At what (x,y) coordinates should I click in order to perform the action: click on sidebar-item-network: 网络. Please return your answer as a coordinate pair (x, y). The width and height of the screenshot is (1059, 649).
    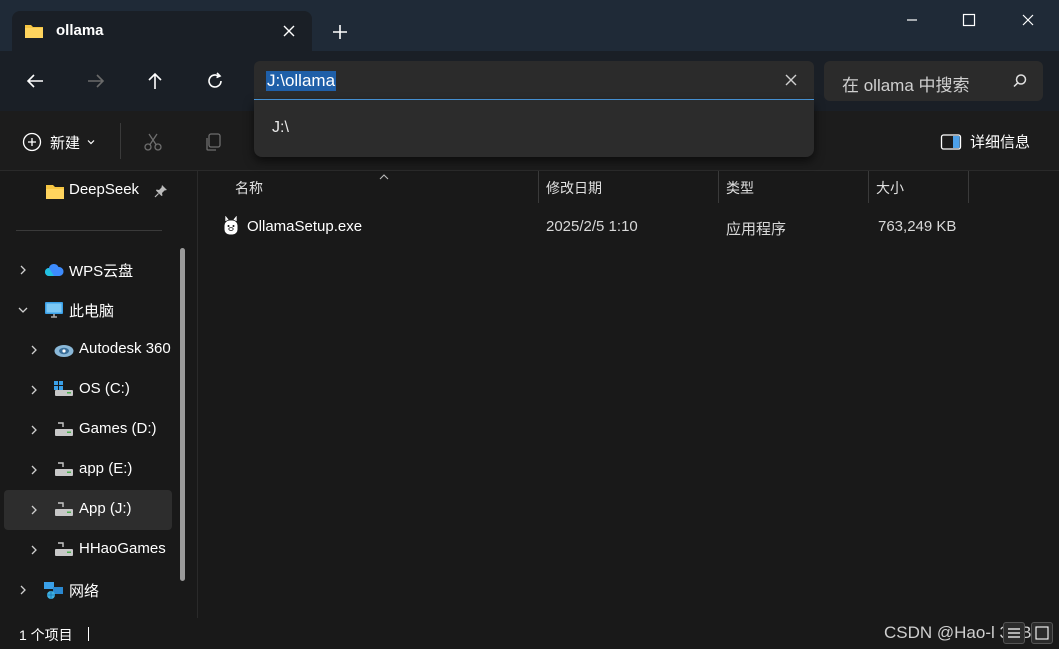
    Looking at the image, I should click on (86, 590).